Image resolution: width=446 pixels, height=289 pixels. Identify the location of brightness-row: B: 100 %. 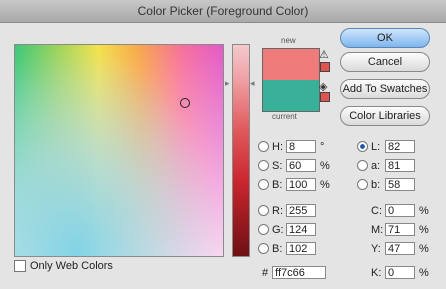
(294, 184).